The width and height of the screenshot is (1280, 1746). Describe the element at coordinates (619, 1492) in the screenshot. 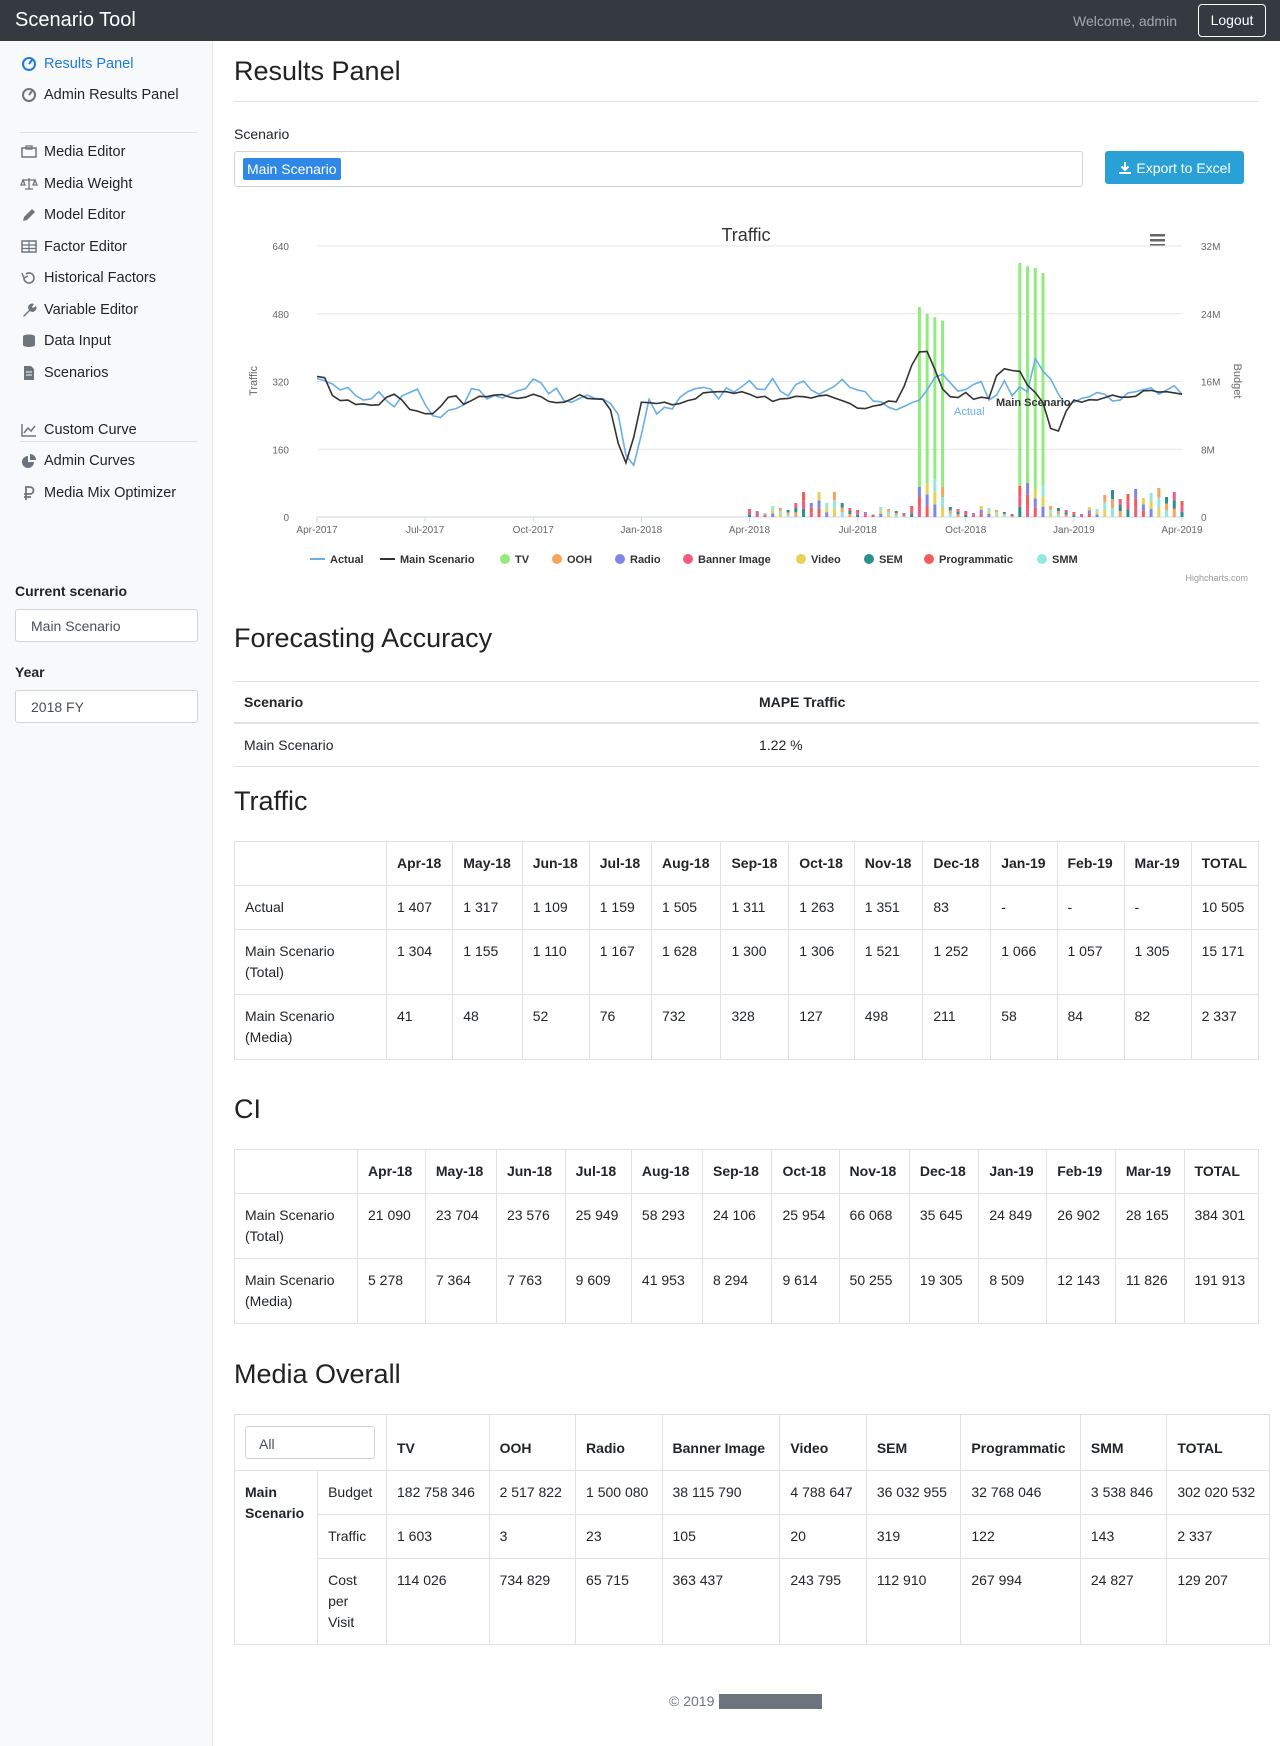

I see `table-cell: 1 500 080` at that location.